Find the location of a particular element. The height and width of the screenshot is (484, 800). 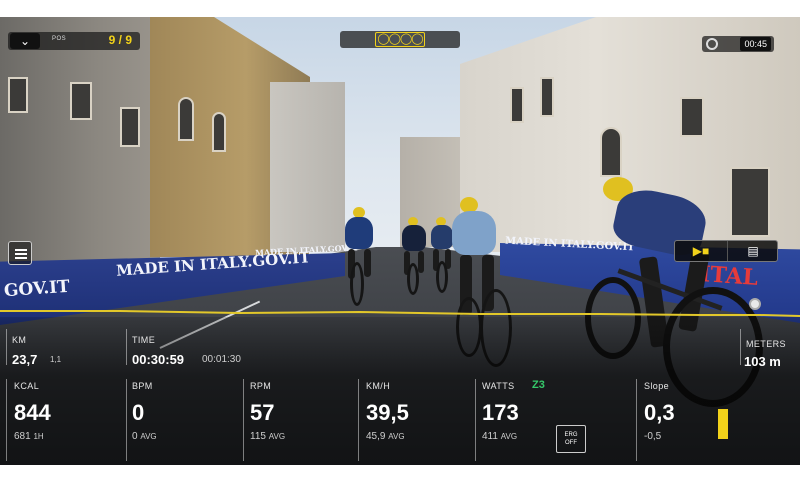

camera-button: ▶■ is located at coordinates (701, 251).